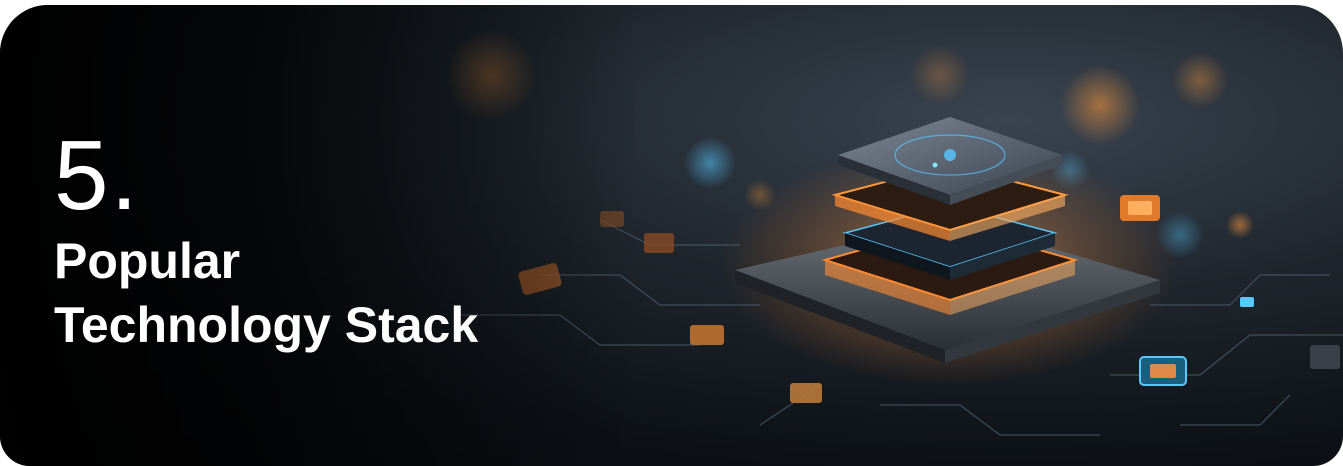 This screenshot has width=1343, height=466. Describe the element at coordinates (147, 261) in the screenshot. I see `title-line-1: Popular` at that location.